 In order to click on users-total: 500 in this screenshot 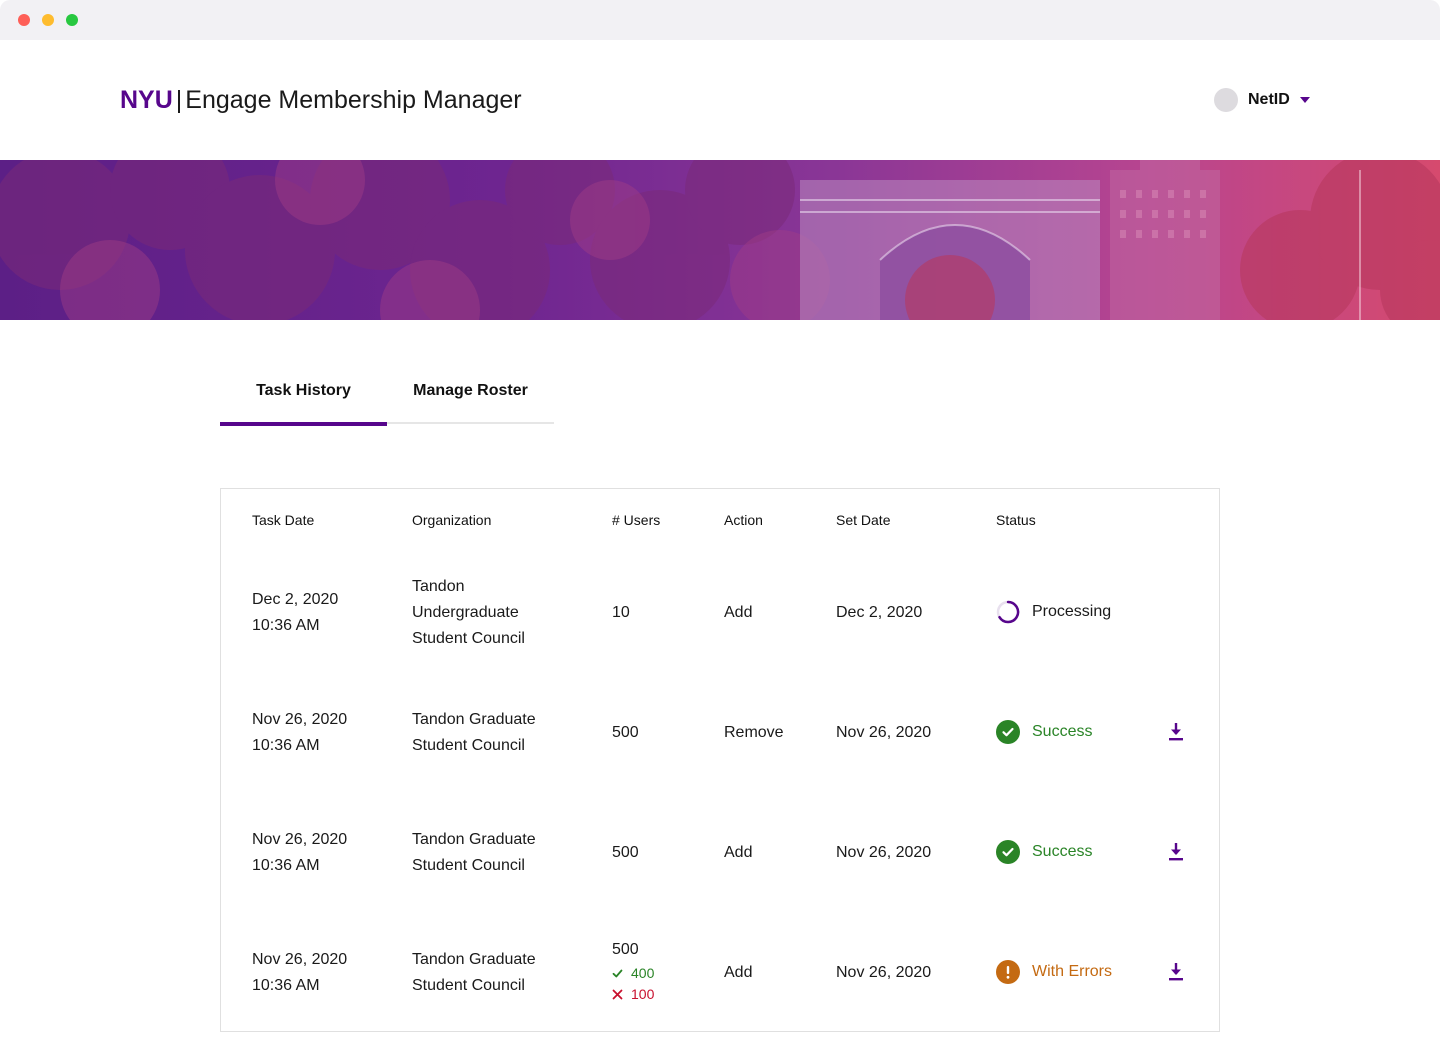, I will do `click(625, 949)`.